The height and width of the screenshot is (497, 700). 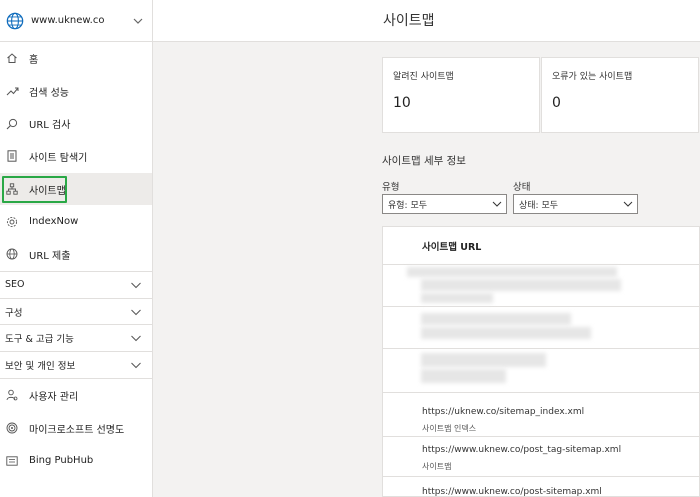 What do you see at coordinates (408, 205) in the screenshot?
I see `dropdown-value: 유형: 모두` at bounding box center [408, 205].